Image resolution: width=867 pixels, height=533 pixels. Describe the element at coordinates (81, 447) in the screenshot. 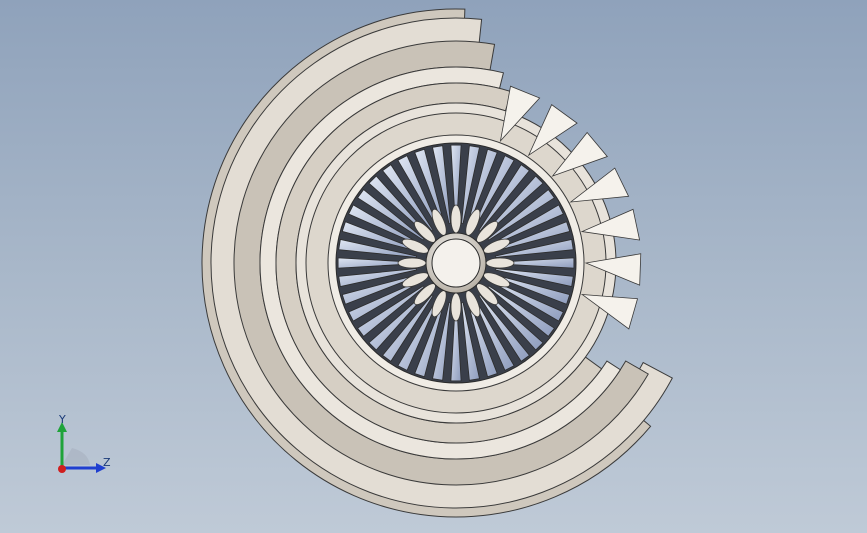

I see `triad-axes-icon` at that location.